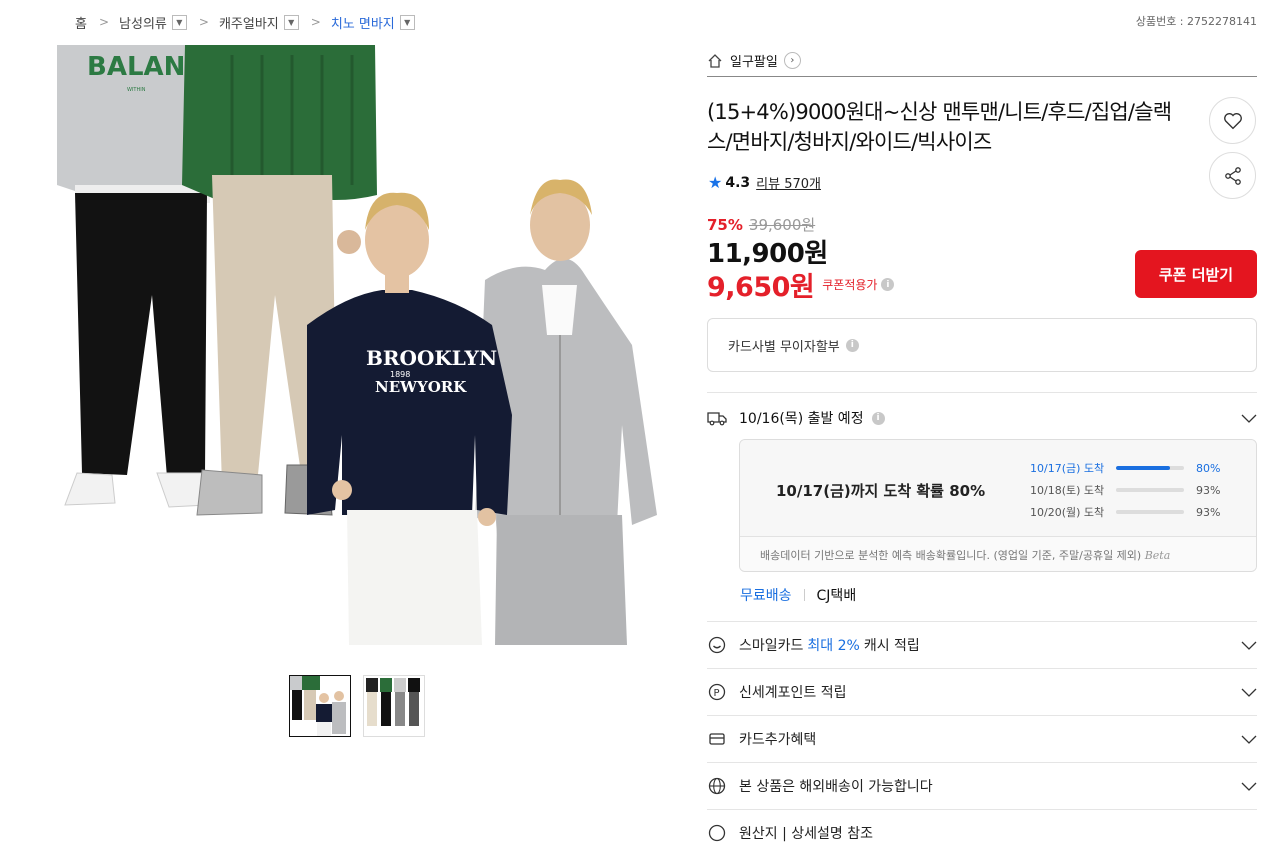 The image size is (1269, 855). I want to click on smile-card-highlight: 최대 2%, so click(833, 645).